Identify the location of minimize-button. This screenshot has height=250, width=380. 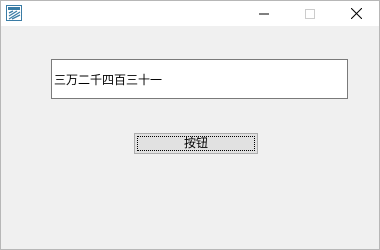
(264, 13).